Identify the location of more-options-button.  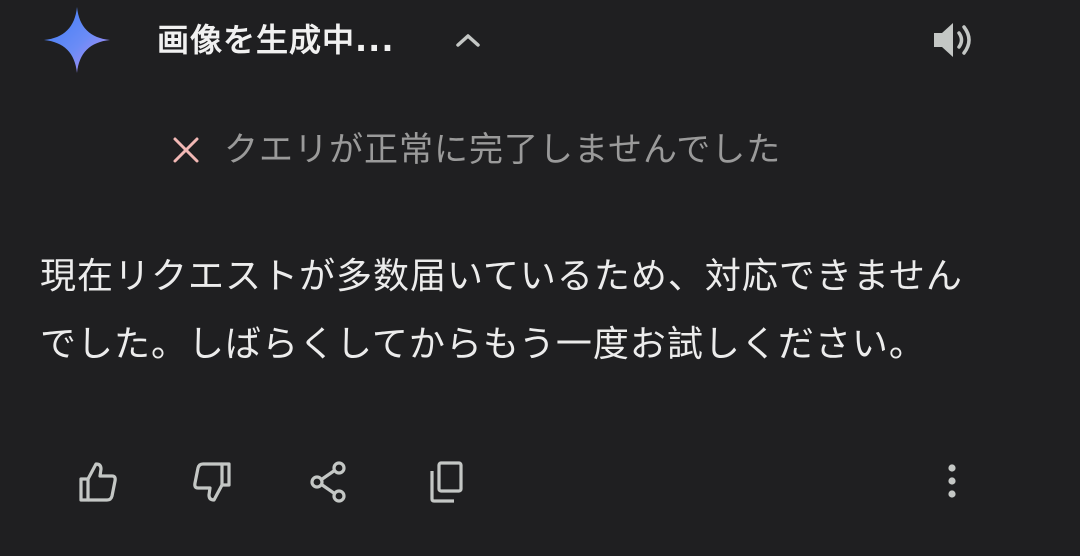
(952, 482).